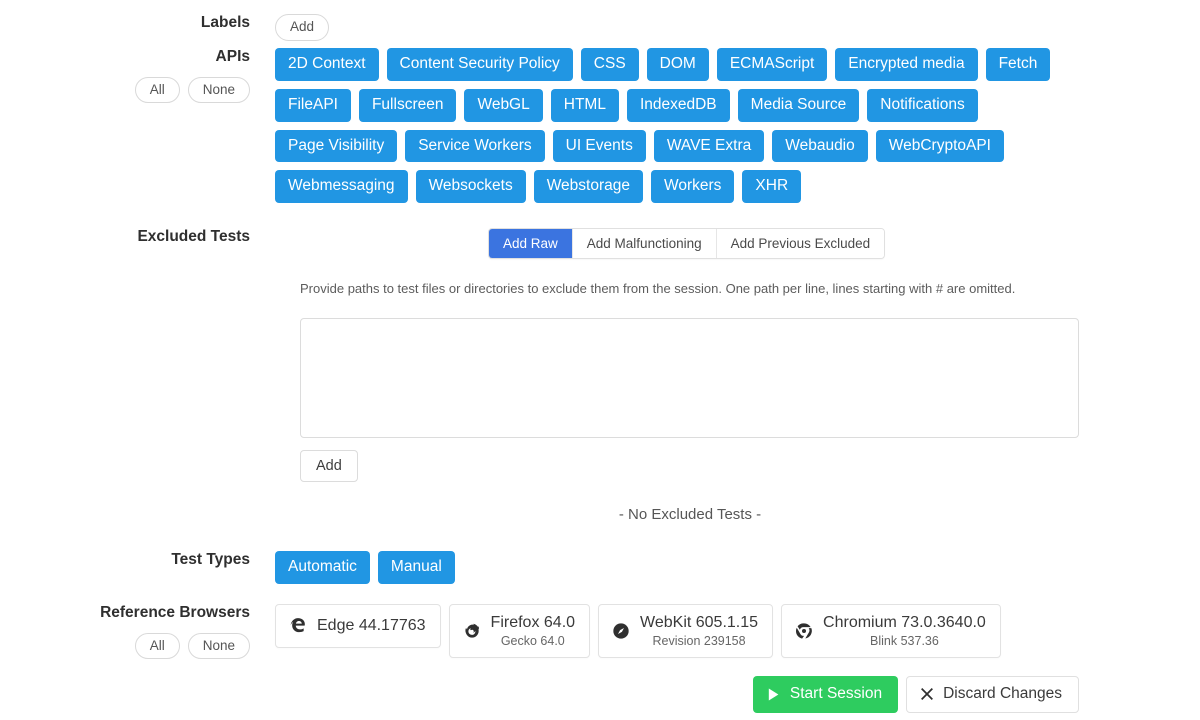  What do you see at coordinates (699, 641) in the screenshot?
I see `reference-browser-subtitle: Revision 239158` at bounding box center [699, 641].